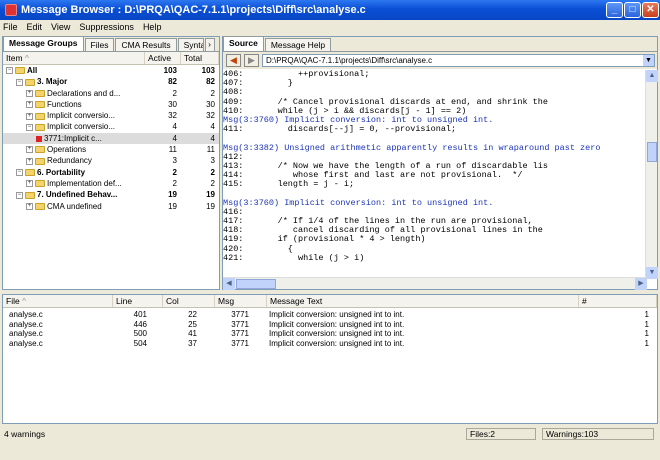  Describe the element at coordinates (172, 116) in the screenshot. I see `tree-item-active: 32` at that location.